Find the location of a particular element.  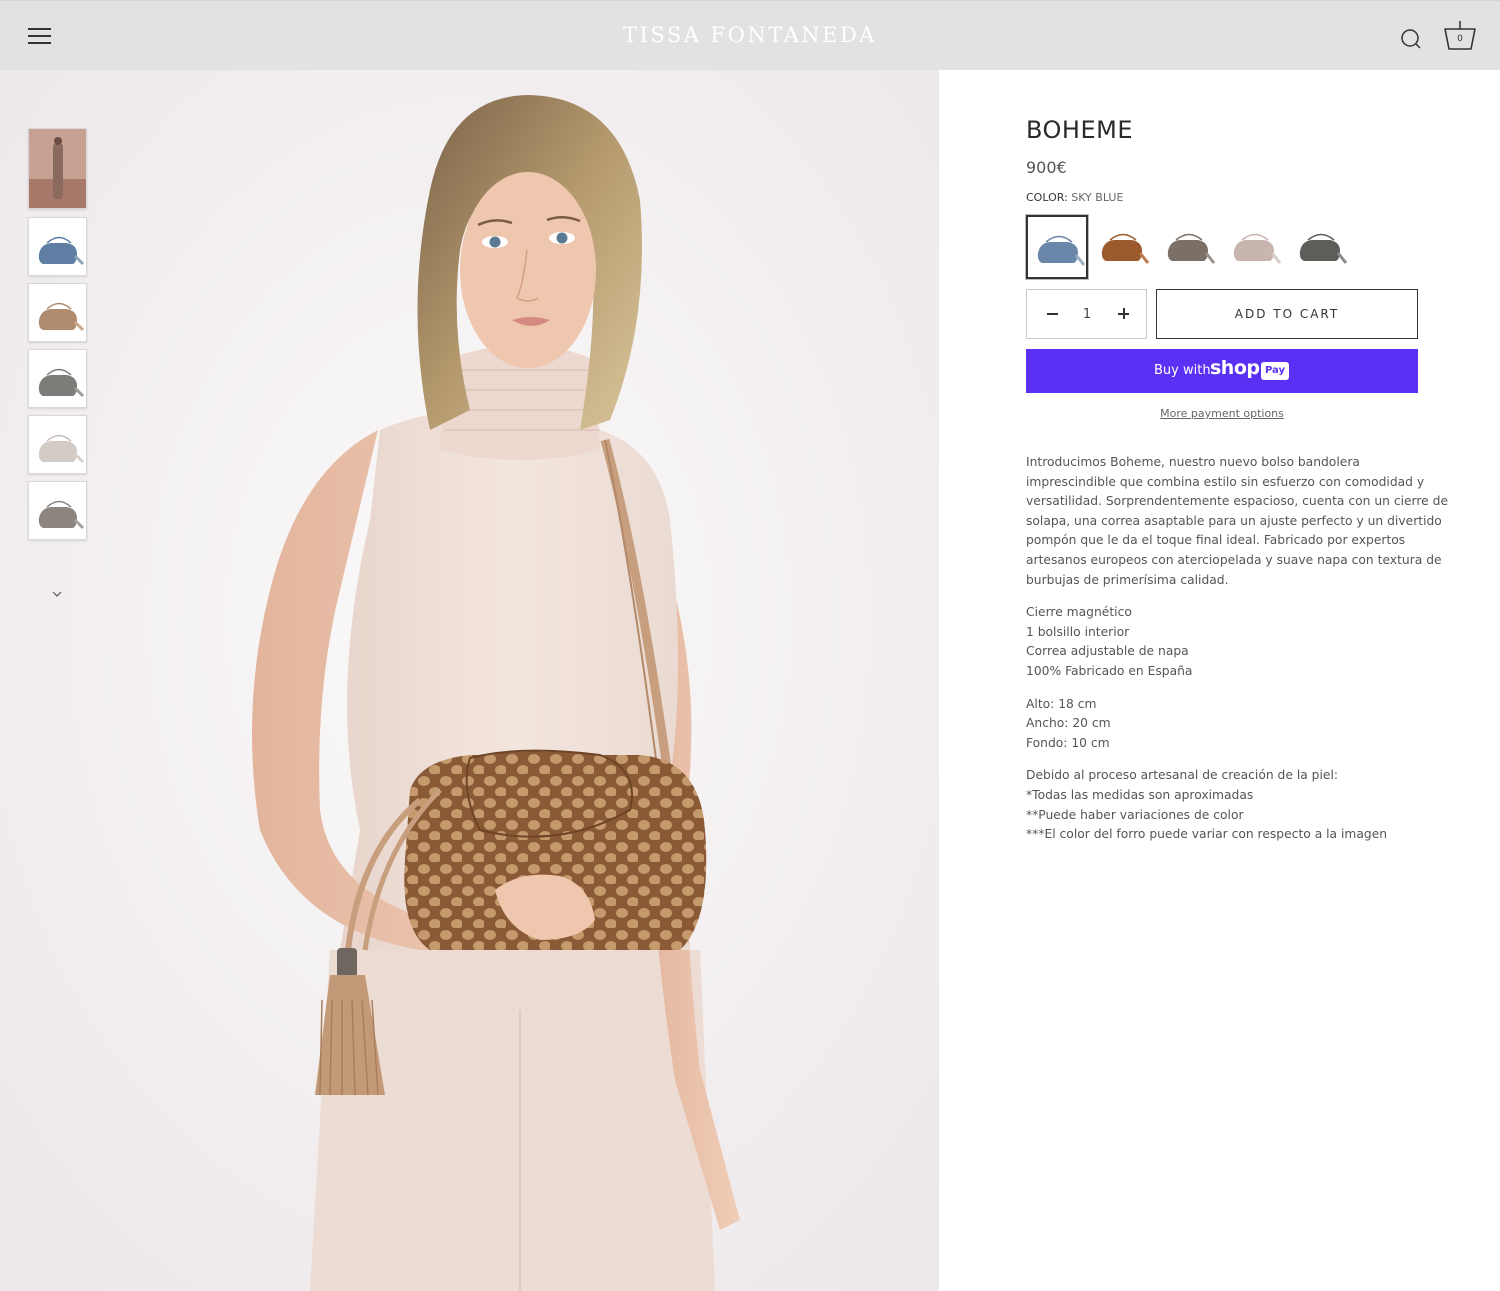

intro-line: burbujas de primerísima calidad. is located at coordinates (1127, 579).